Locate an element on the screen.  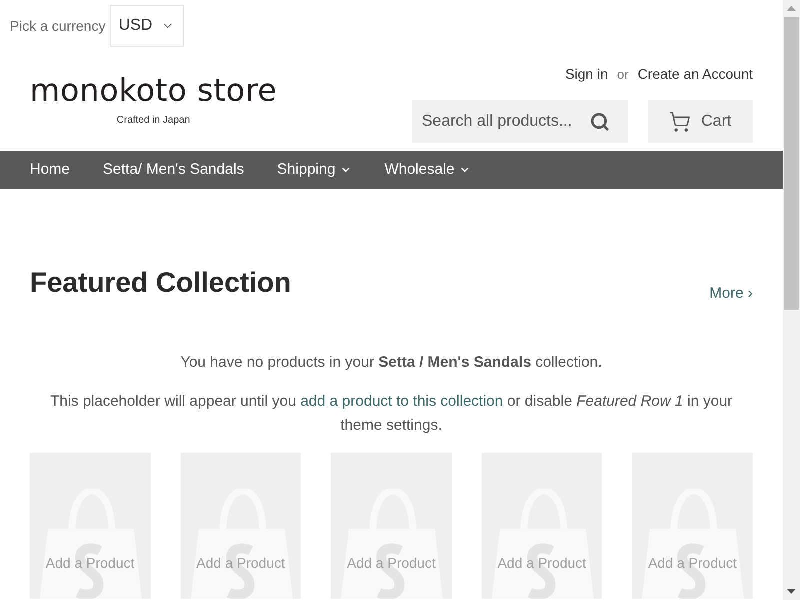
scrollbar-thumb is located at coordinates (791, 163).